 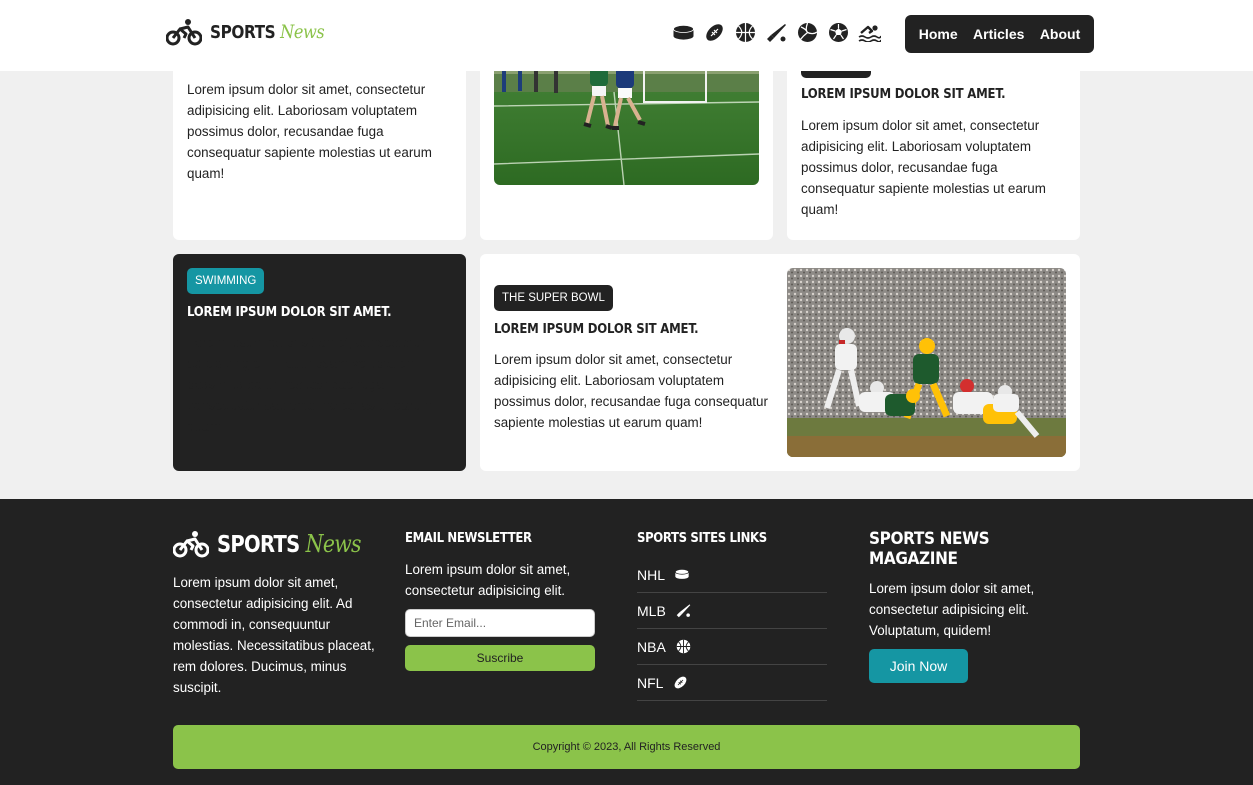 What do you see at coordinates (732, 575) in the screenshot?
I see `link-nhl: NHL` at bounding box center [732, 575].